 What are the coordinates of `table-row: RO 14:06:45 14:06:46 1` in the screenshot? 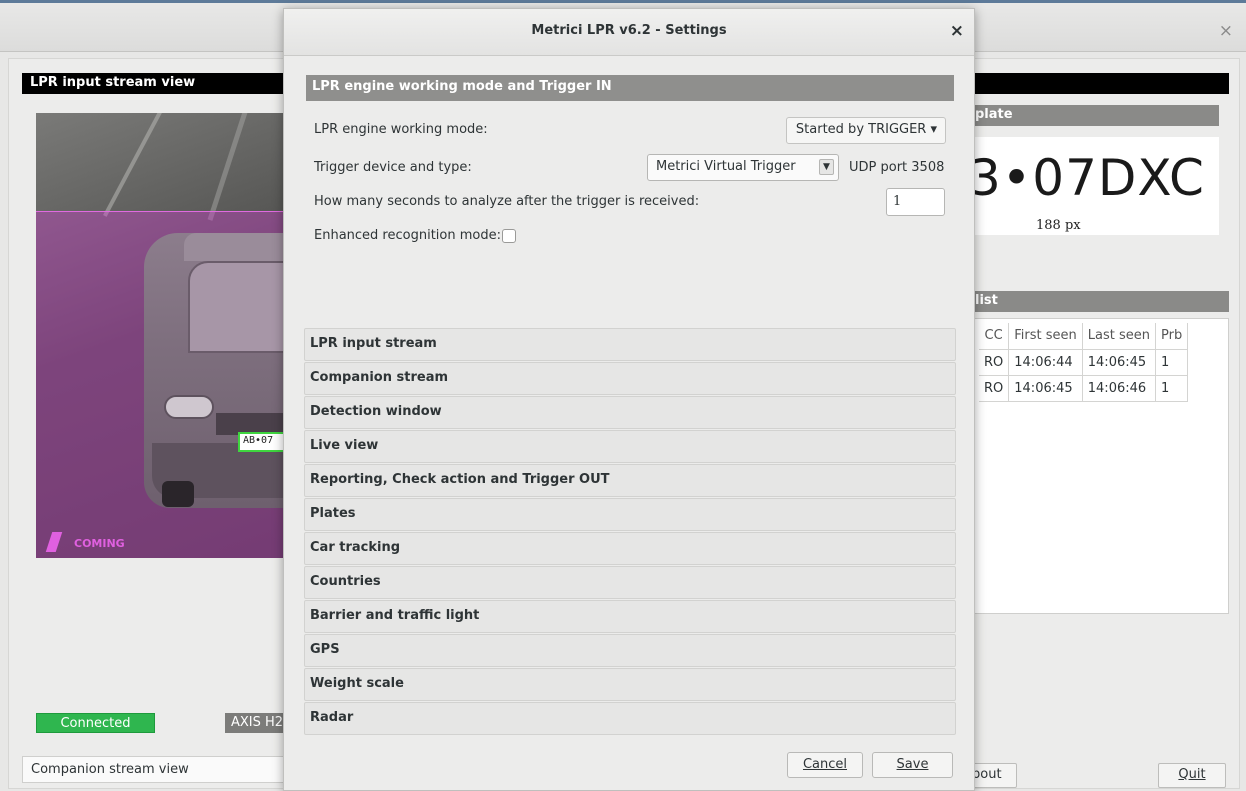 It's located at (1084, 388).